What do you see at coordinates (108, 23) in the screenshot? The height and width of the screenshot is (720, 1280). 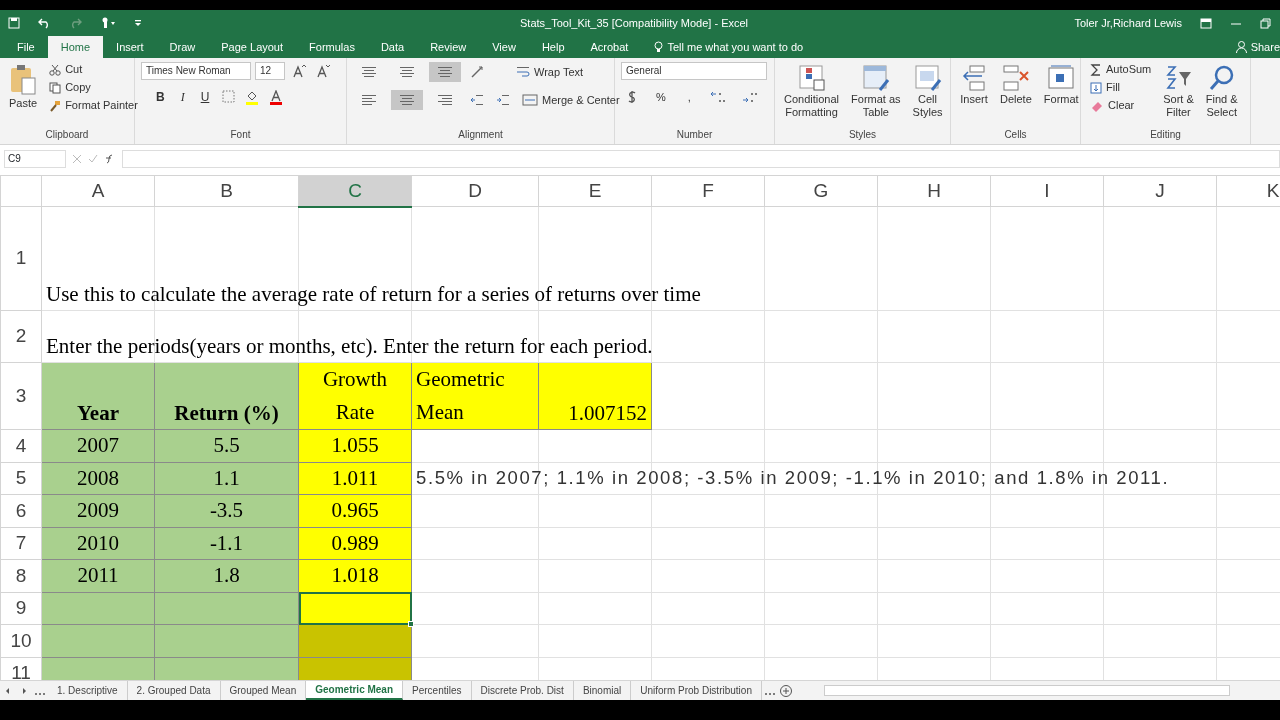 I see `touch-icon` at bounding box center [108, 23].